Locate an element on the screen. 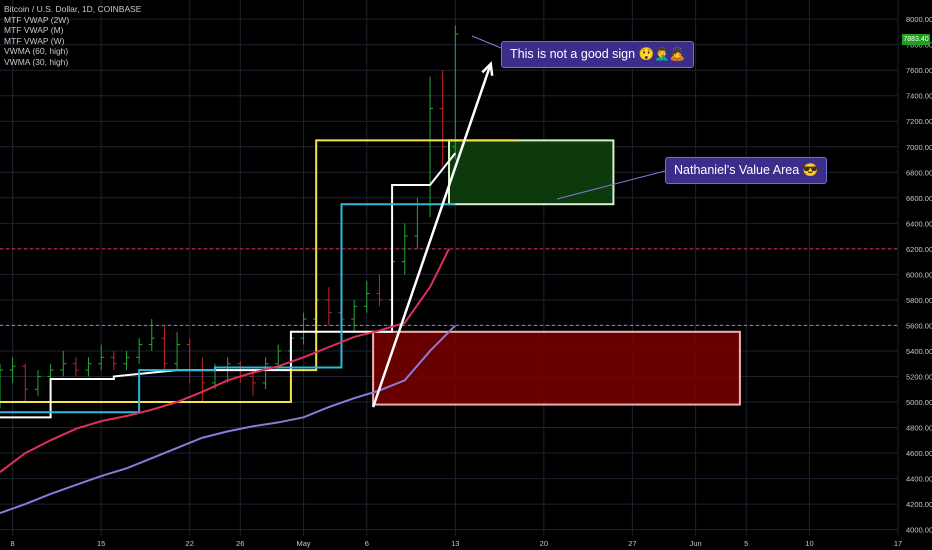 This screenshot has height=550, width=932. callout-pointer-sign is located at coordinates (486, 42).